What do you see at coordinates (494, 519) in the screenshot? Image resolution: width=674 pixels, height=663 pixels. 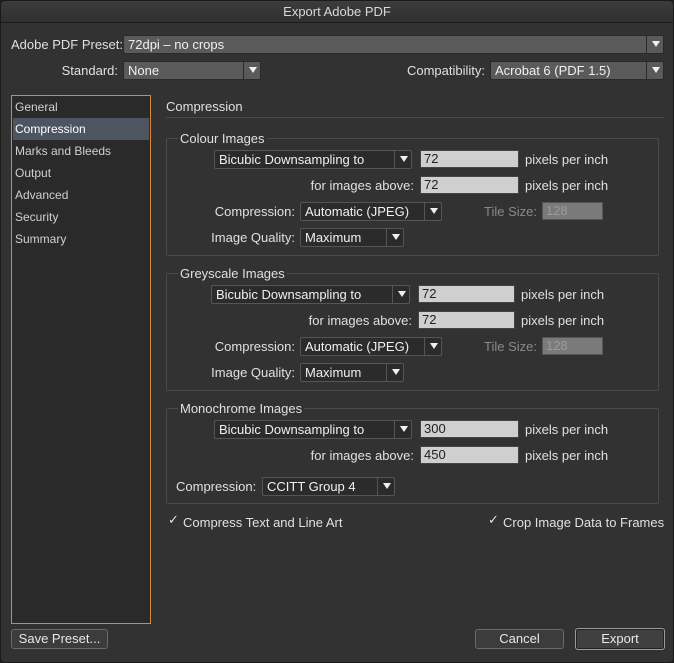 I see `crop-image-checkbox: ✓` at bounding box center [494, 519].